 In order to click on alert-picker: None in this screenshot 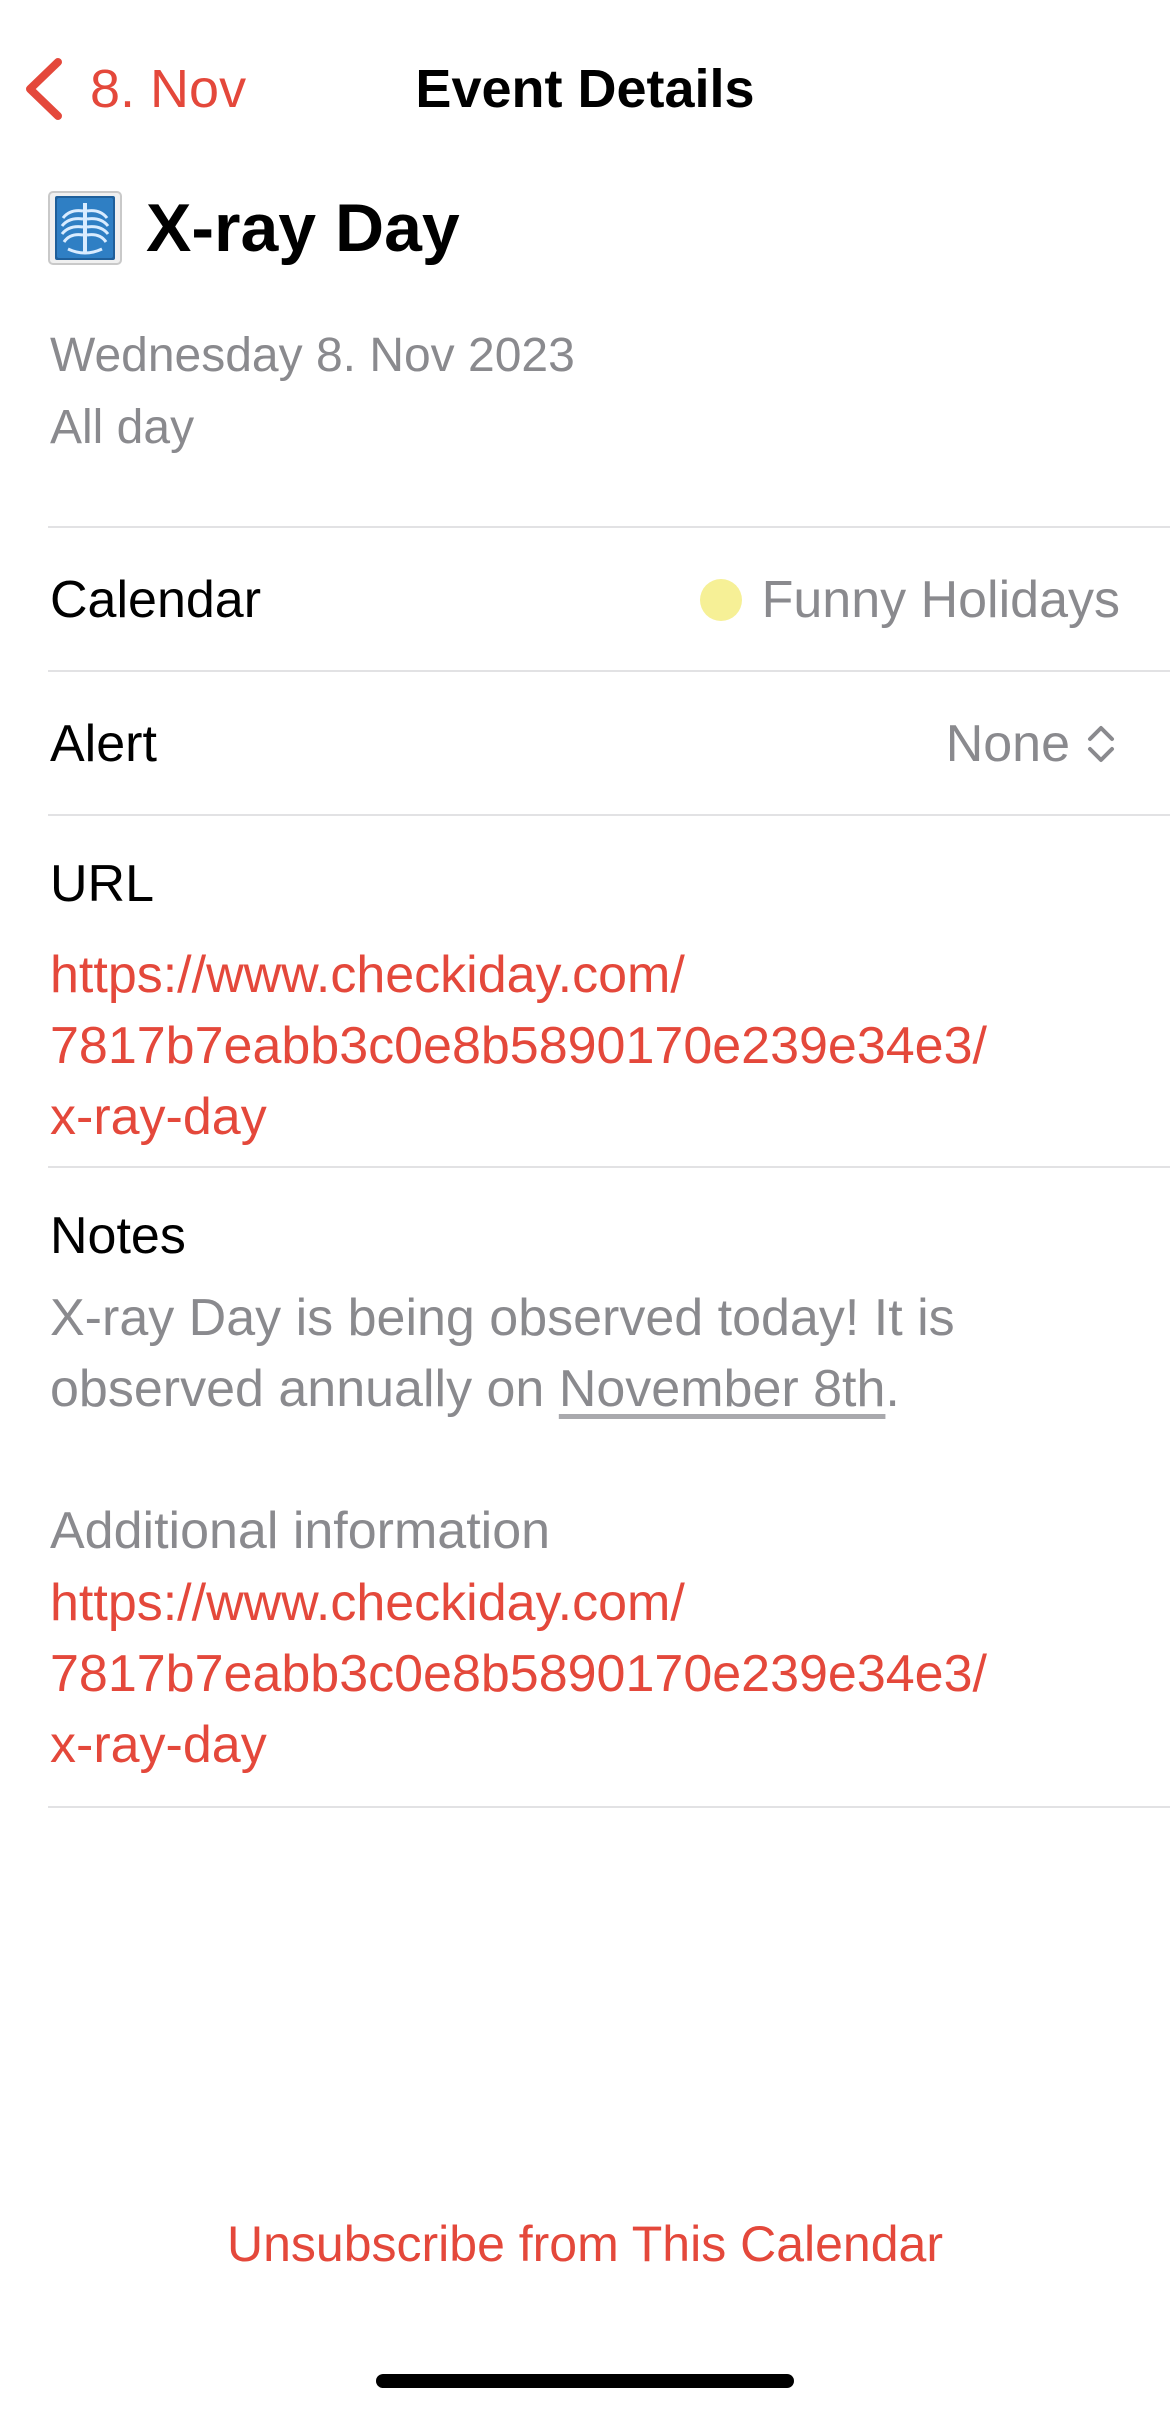, I will do `click(1032, 744)`.